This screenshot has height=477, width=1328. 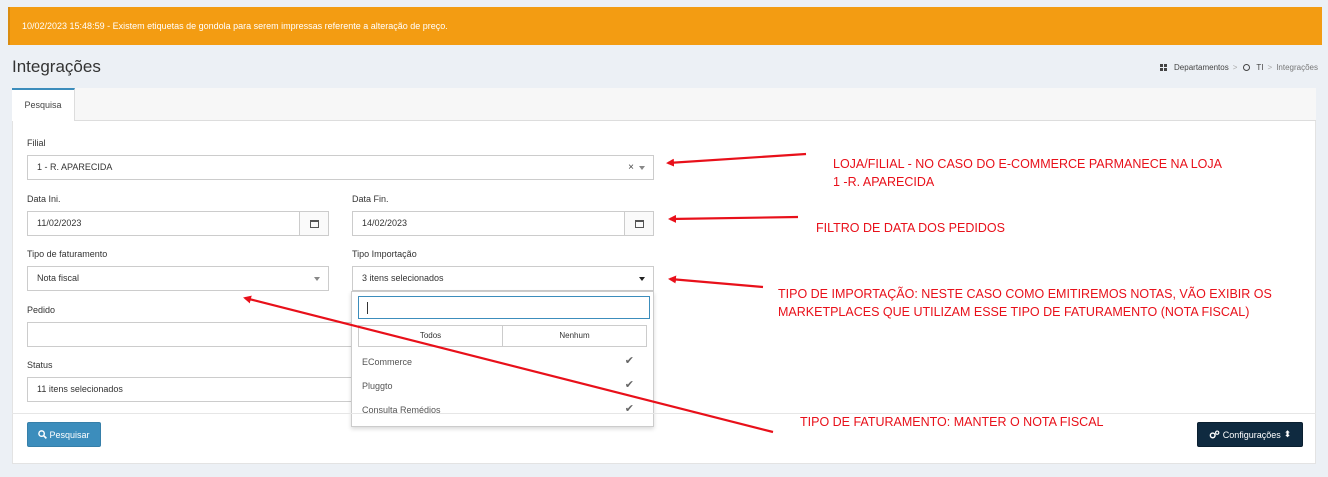 I want to click on arrow-faturamento, so click(x=508, y=364).